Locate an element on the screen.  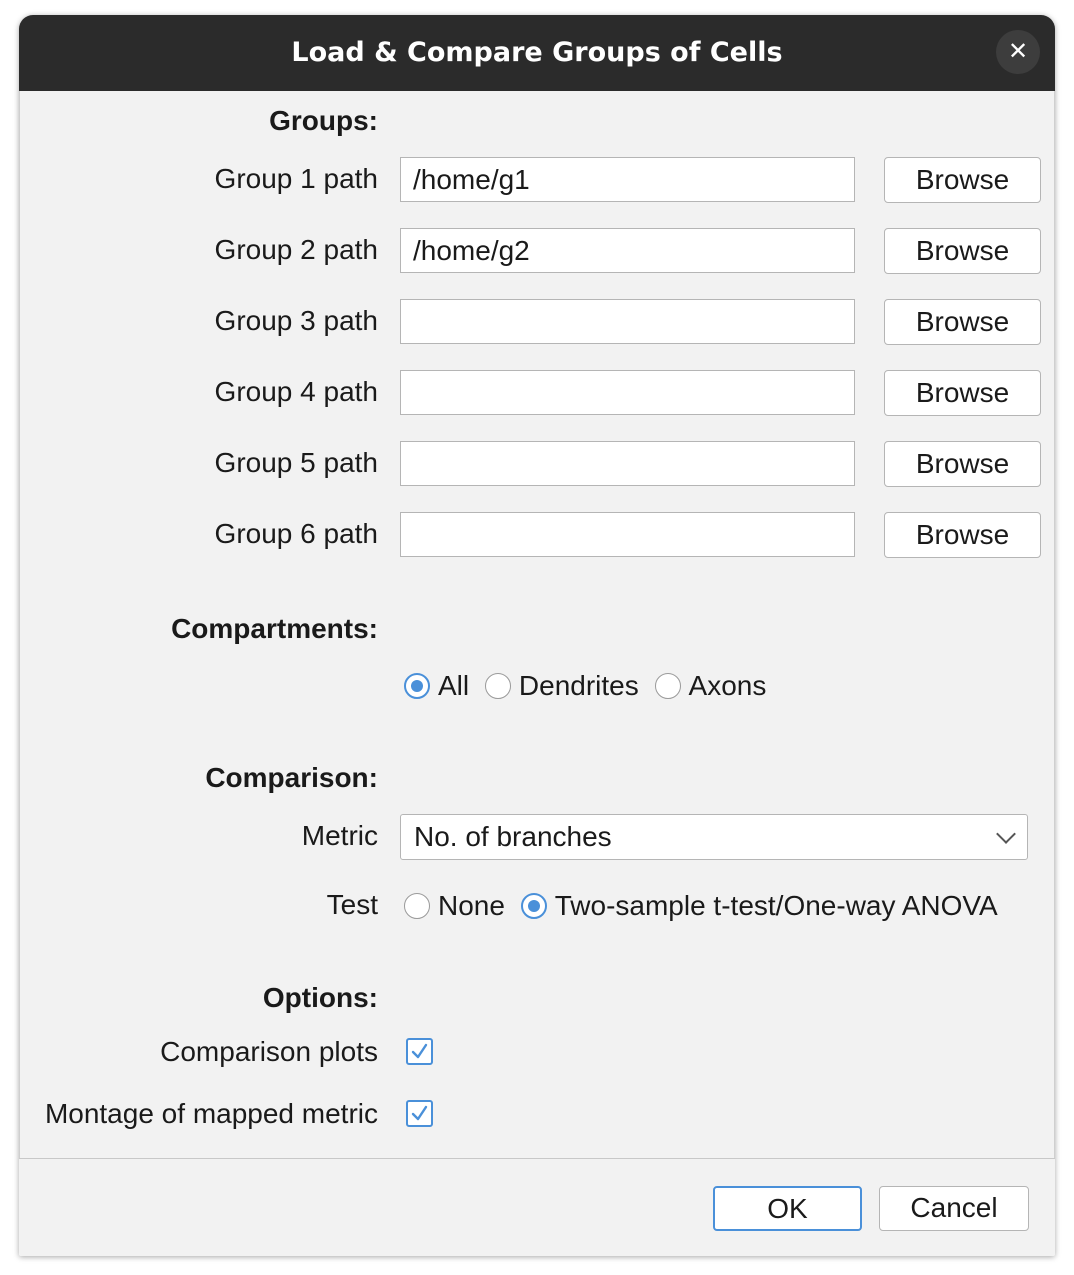
test-label: Test is located at coordinates (352, 904).